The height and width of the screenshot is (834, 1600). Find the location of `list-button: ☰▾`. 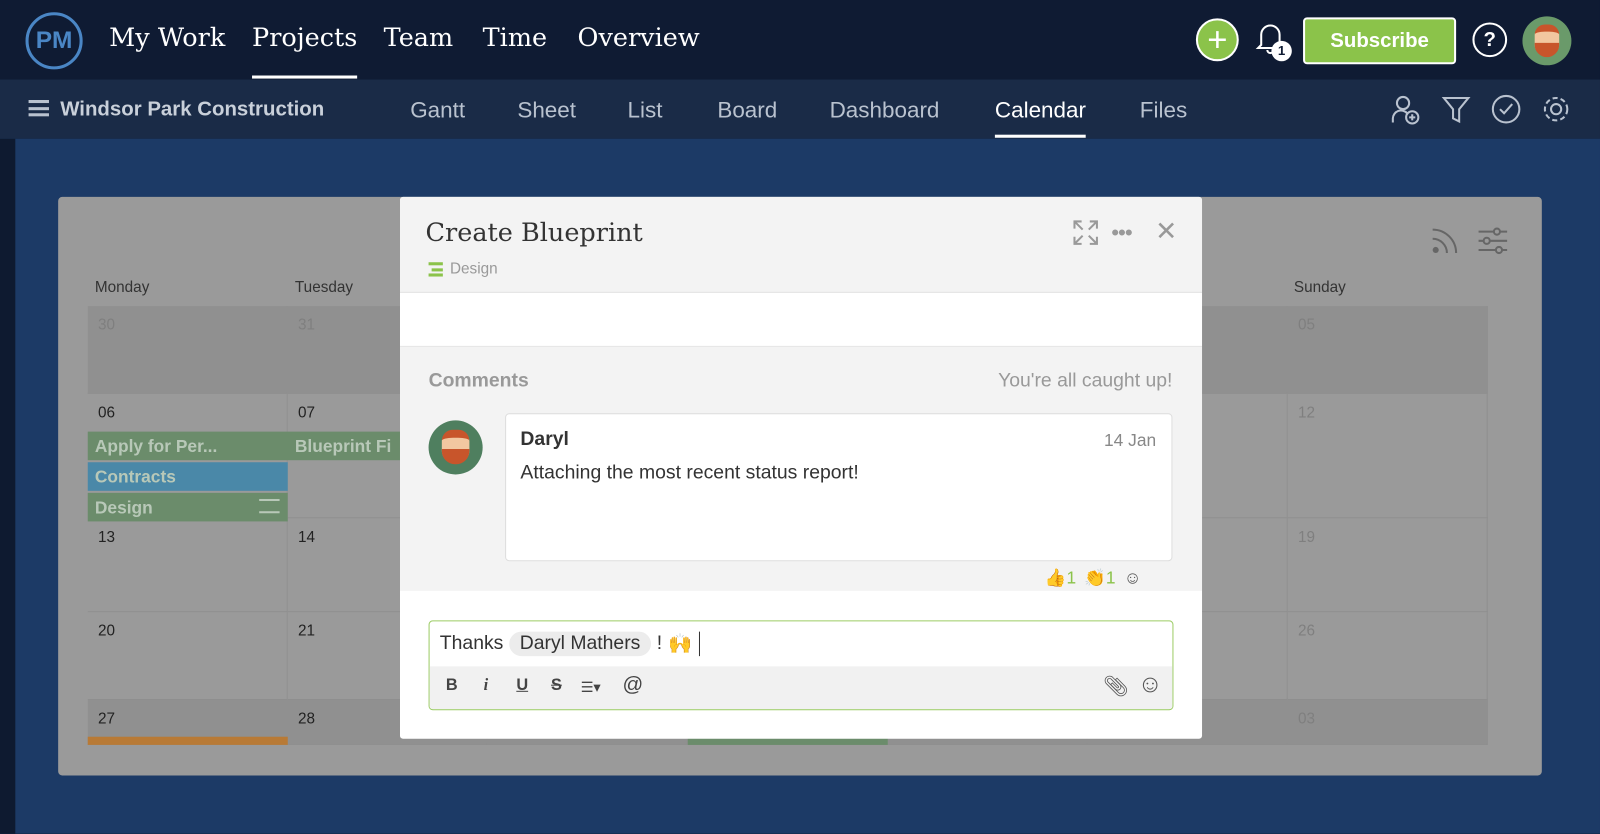

list-button: ☰▾ is located at coordinates (591, 687).